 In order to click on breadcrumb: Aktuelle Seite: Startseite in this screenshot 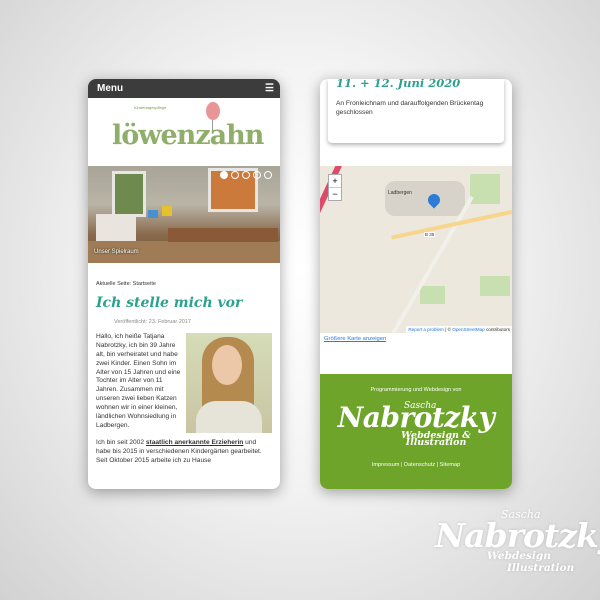, I will do `click(126, 284)`.